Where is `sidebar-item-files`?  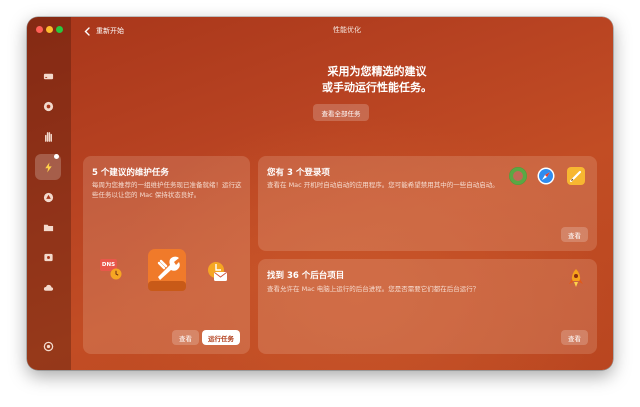
sidebar-item-files is located at coordinates (48, 227).